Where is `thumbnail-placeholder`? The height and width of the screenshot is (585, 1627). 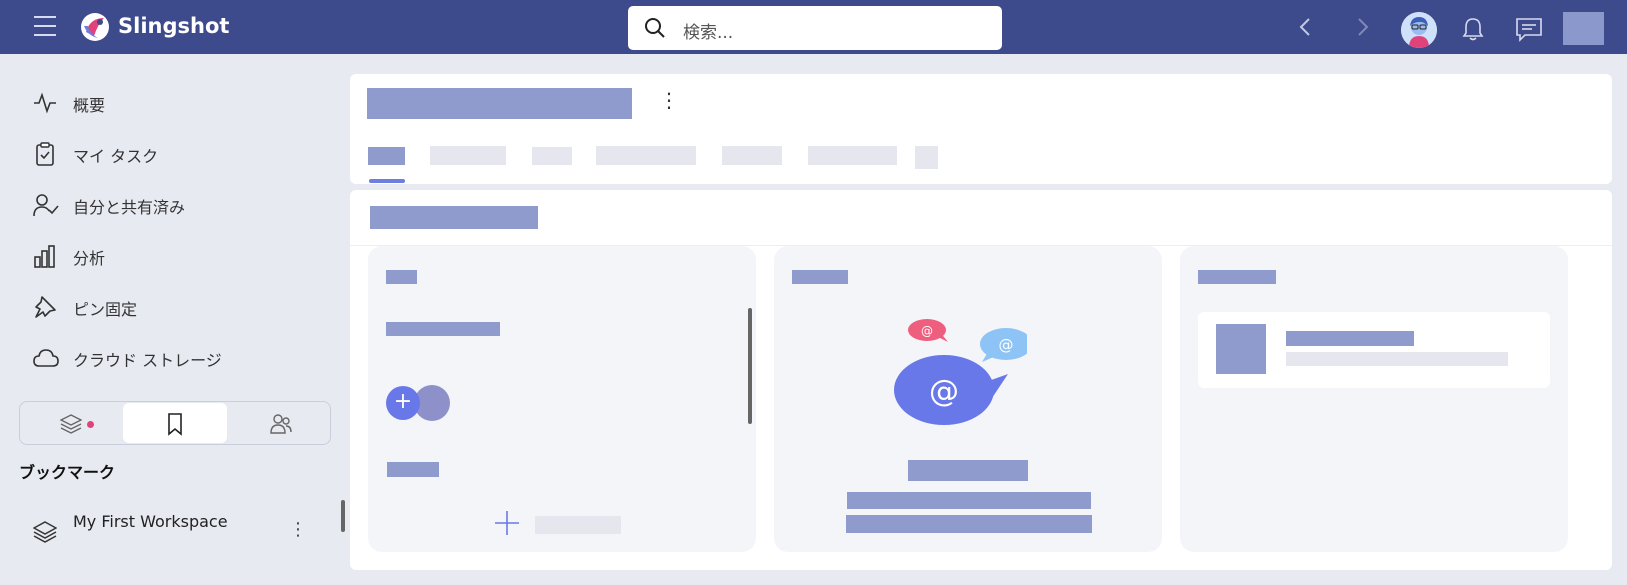
thumbnail-placeholder is located at coordinates (1241, 349).